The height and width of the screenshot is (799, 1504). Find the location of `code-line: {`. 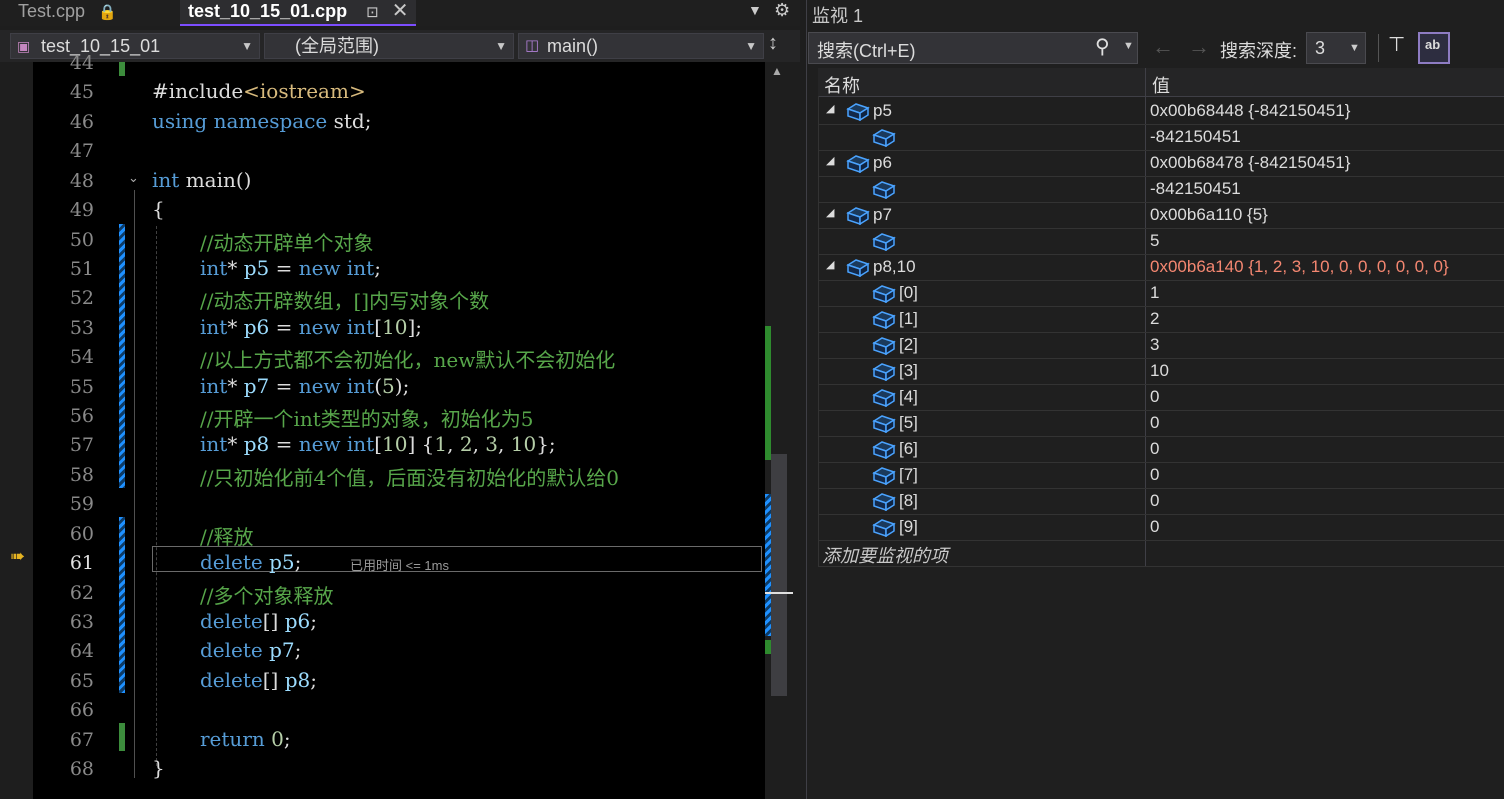

code-line: { is located at coordinates (158, 209).